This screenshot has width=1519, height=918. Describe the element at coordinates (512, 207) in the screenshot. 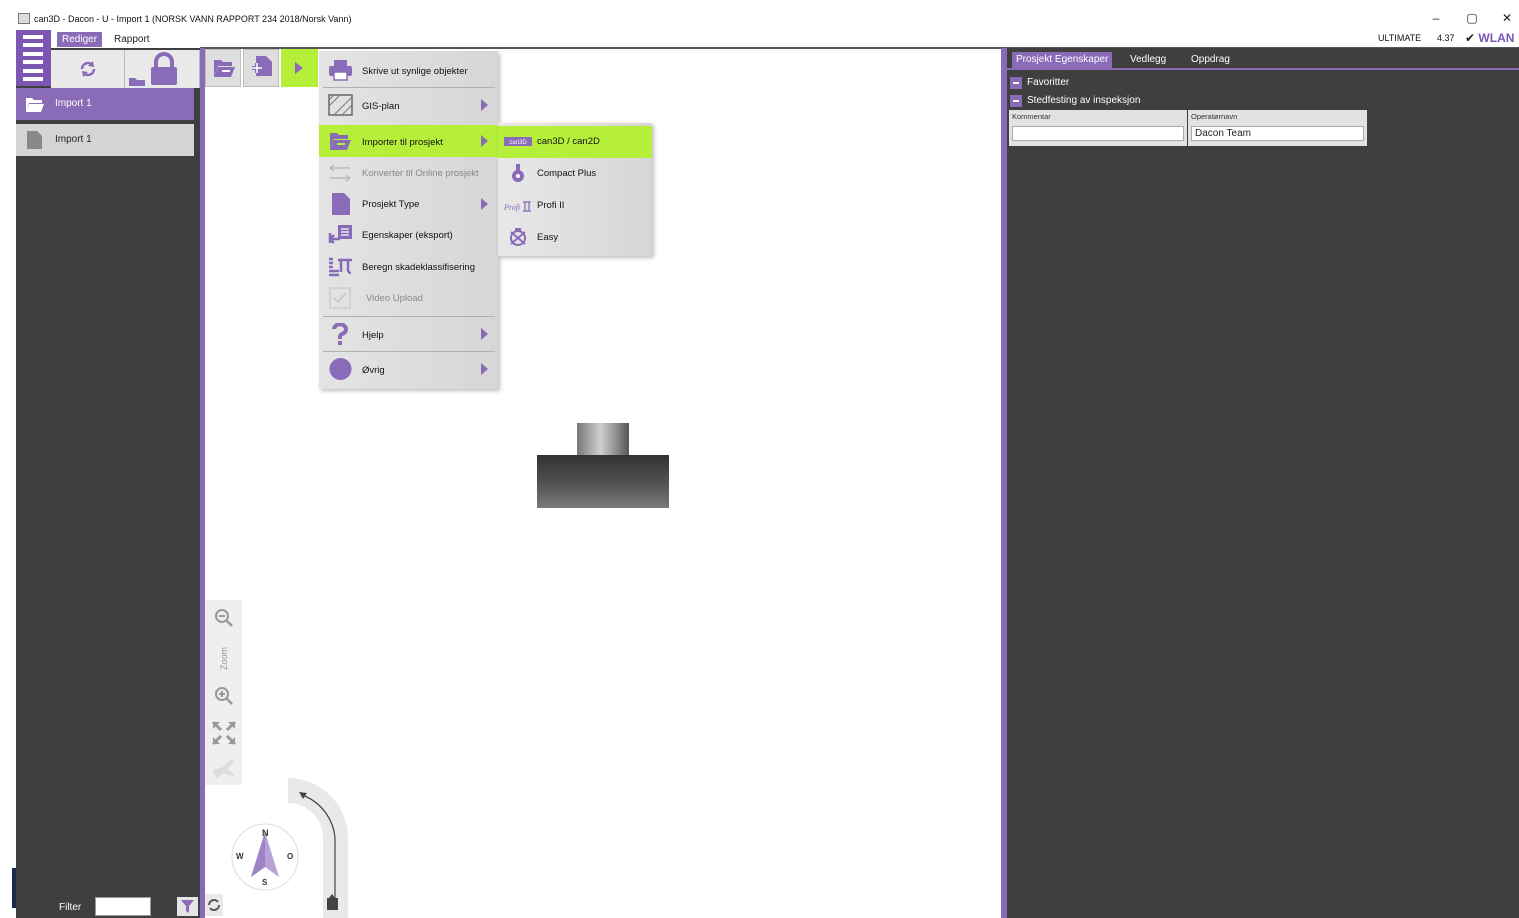

I see `svg-text: Profi` at that location.